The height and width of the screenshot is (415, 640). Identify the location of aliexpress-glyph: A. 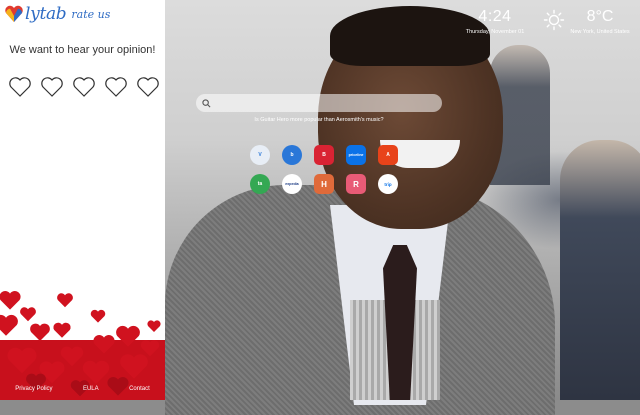
(388, 155).